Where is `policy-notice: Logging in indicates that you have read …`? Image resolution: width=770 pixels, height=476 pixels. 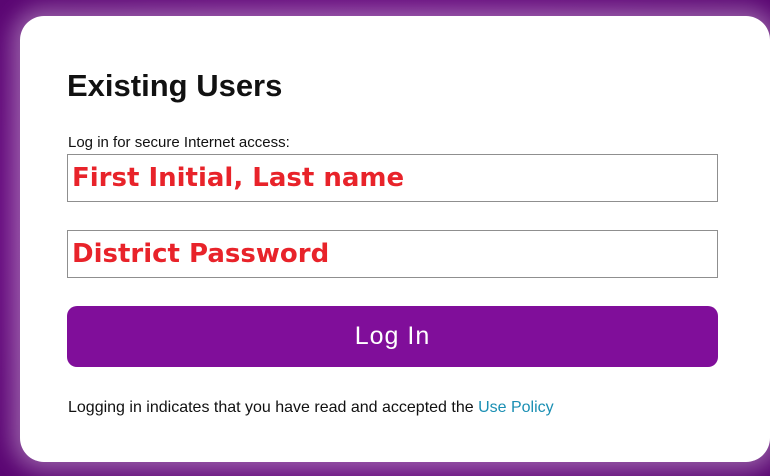 policy-notice: Logging in indicates that you have read … is located at coordinates (311, 408).